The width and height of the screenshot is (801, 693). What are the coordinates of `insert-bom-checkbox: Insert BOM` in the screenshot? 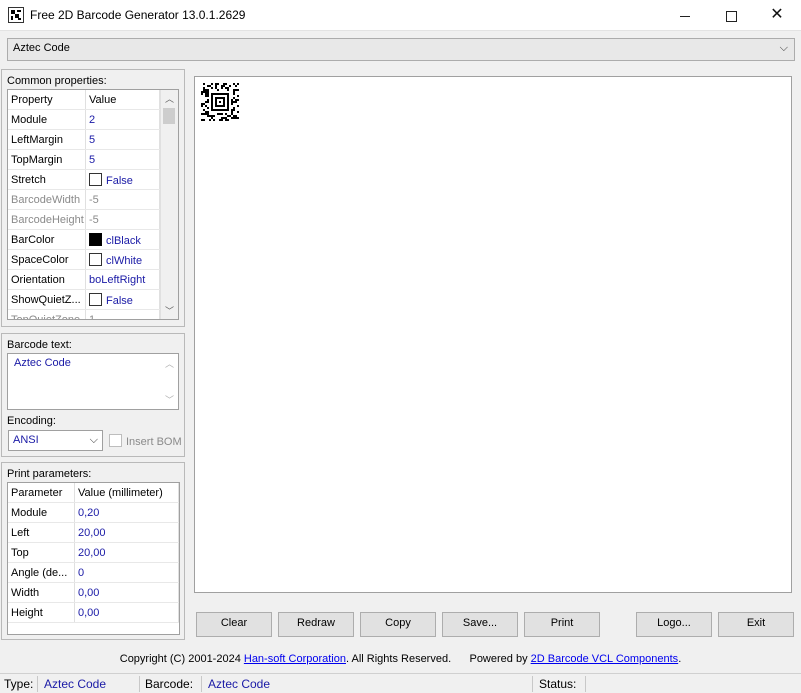 It's located at (145, 441).